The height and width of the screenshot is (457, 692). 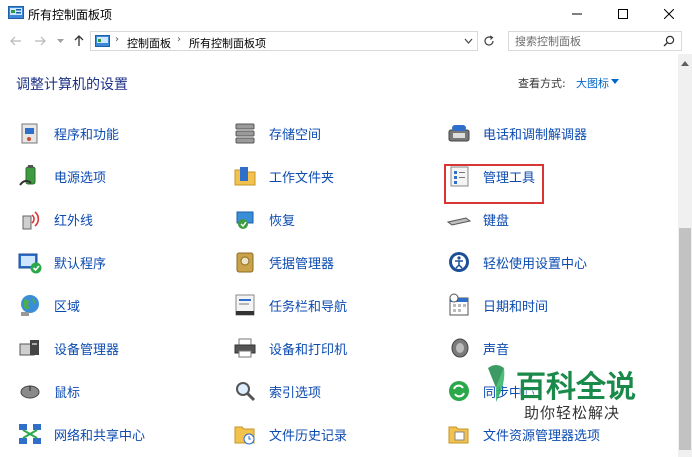 What do you see at coordinates (30, 305) in the screenshot?
I see `region-icon` at bounding box center [30, 305].